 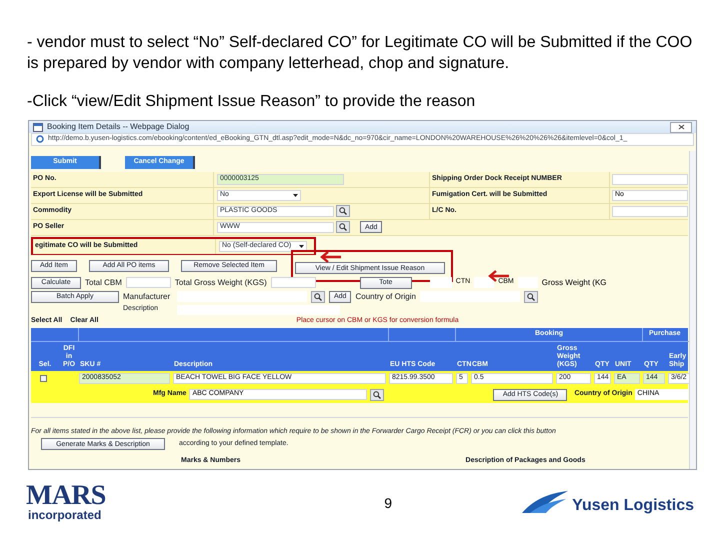 What do you see at coordinates (331, 257) in the screenshot?
I see `pointer-arrow` at bounding box center [331, 257].